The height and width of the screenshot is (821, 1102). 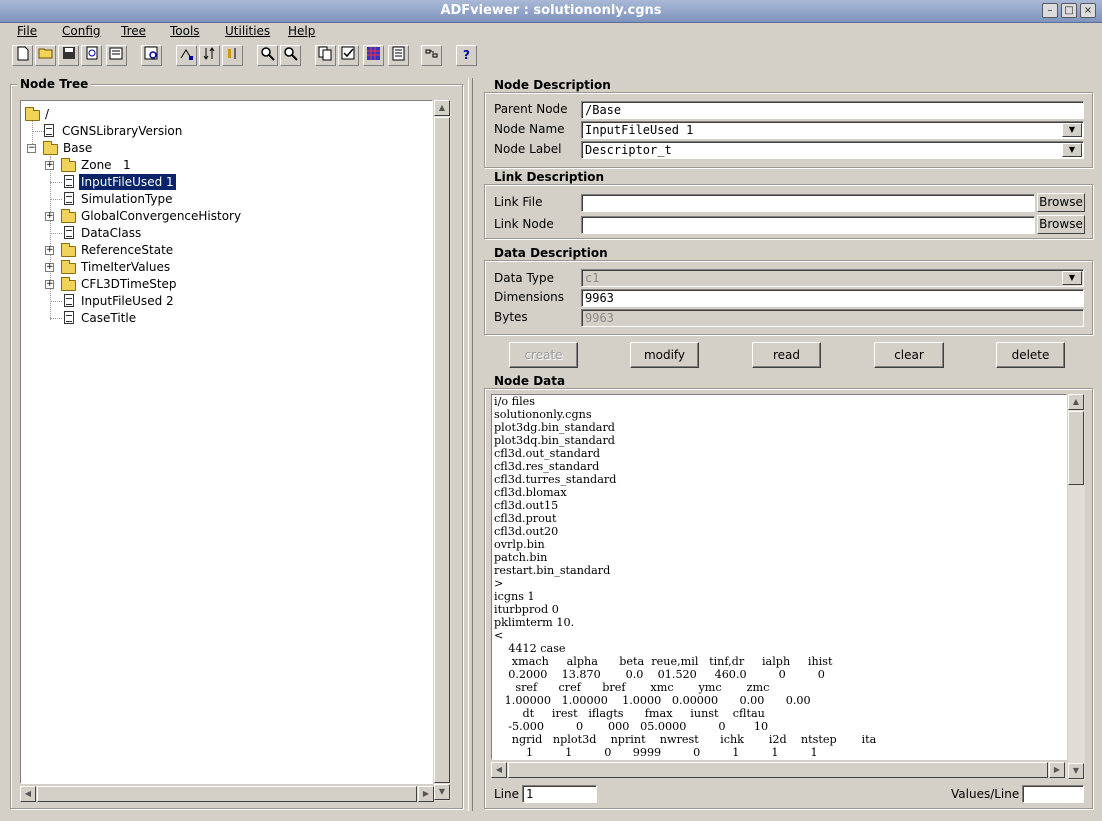 I want to click on tree-vscroll-thumb, so click(x=442, y=450).